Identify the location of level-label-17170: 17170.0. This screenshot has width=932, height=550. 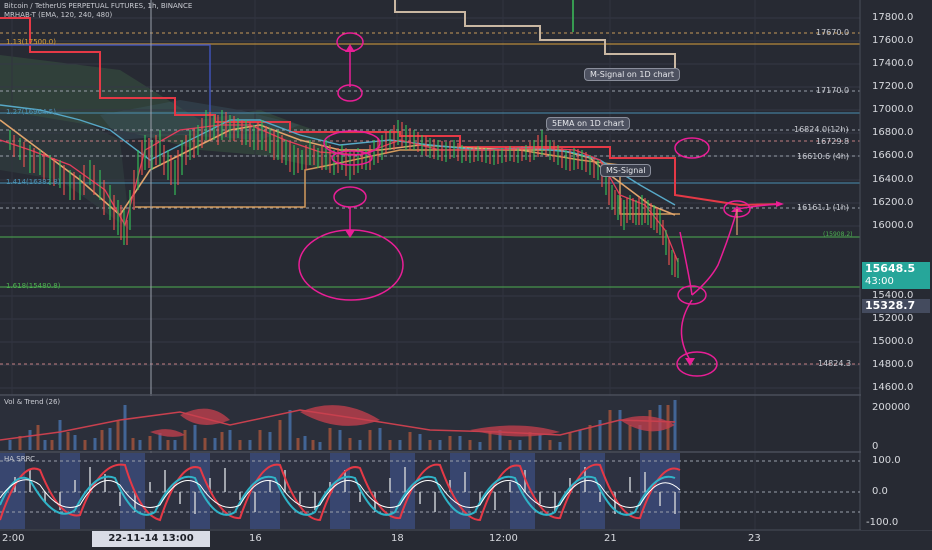
(833, 90).